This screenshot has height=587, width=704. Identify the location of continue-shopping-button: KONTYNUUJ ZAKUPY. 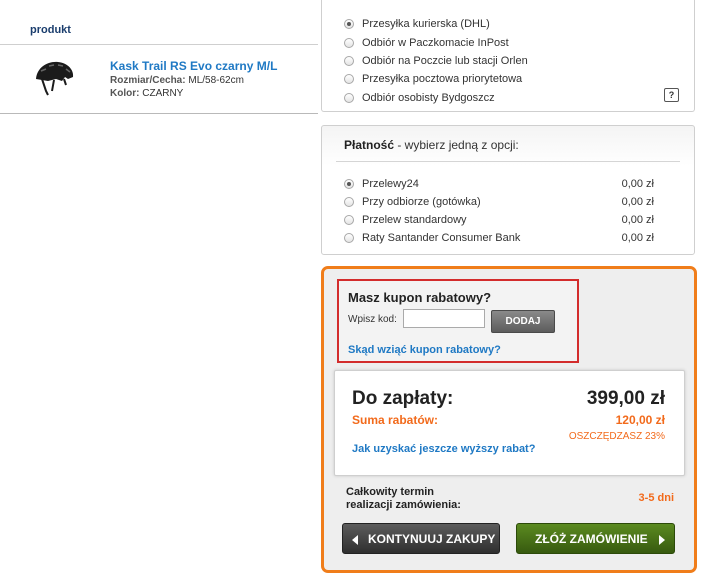
(421, 538).